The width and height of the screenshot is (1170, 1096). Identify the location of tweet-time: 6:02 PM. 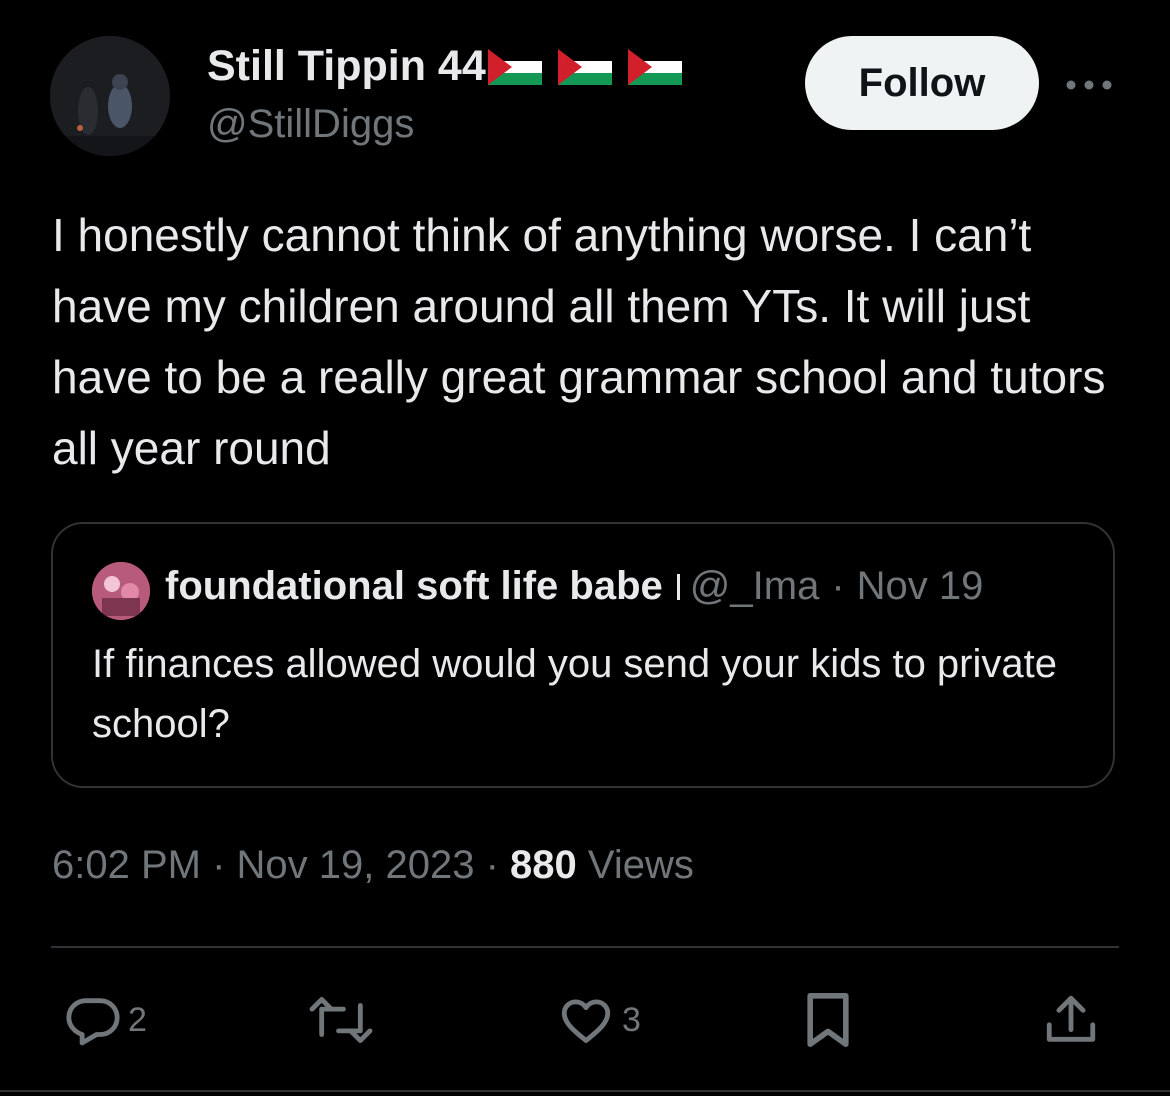
(126, 865).